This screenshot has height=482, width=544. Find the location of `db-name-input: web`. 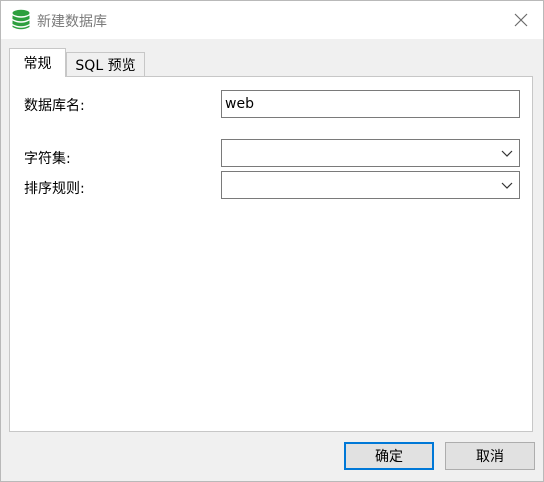

db-name-input: web is located at coordinates (370, 104).